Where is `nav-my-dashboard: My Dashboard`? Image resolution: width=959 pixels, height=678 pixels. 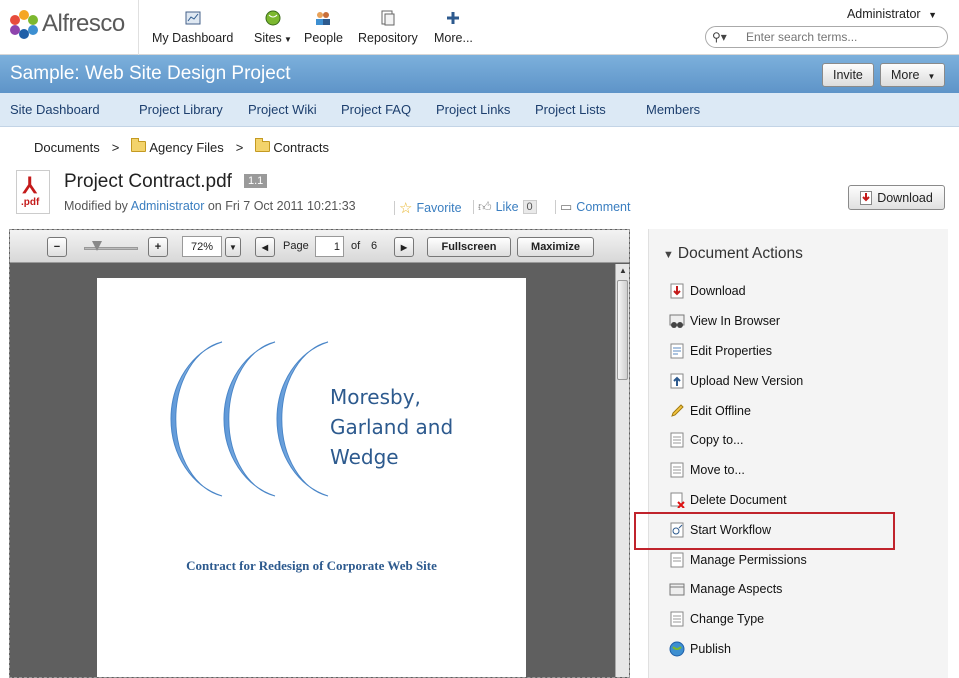
nav-my-dashboard: My Dashboard is located at coordinates (192, 27).